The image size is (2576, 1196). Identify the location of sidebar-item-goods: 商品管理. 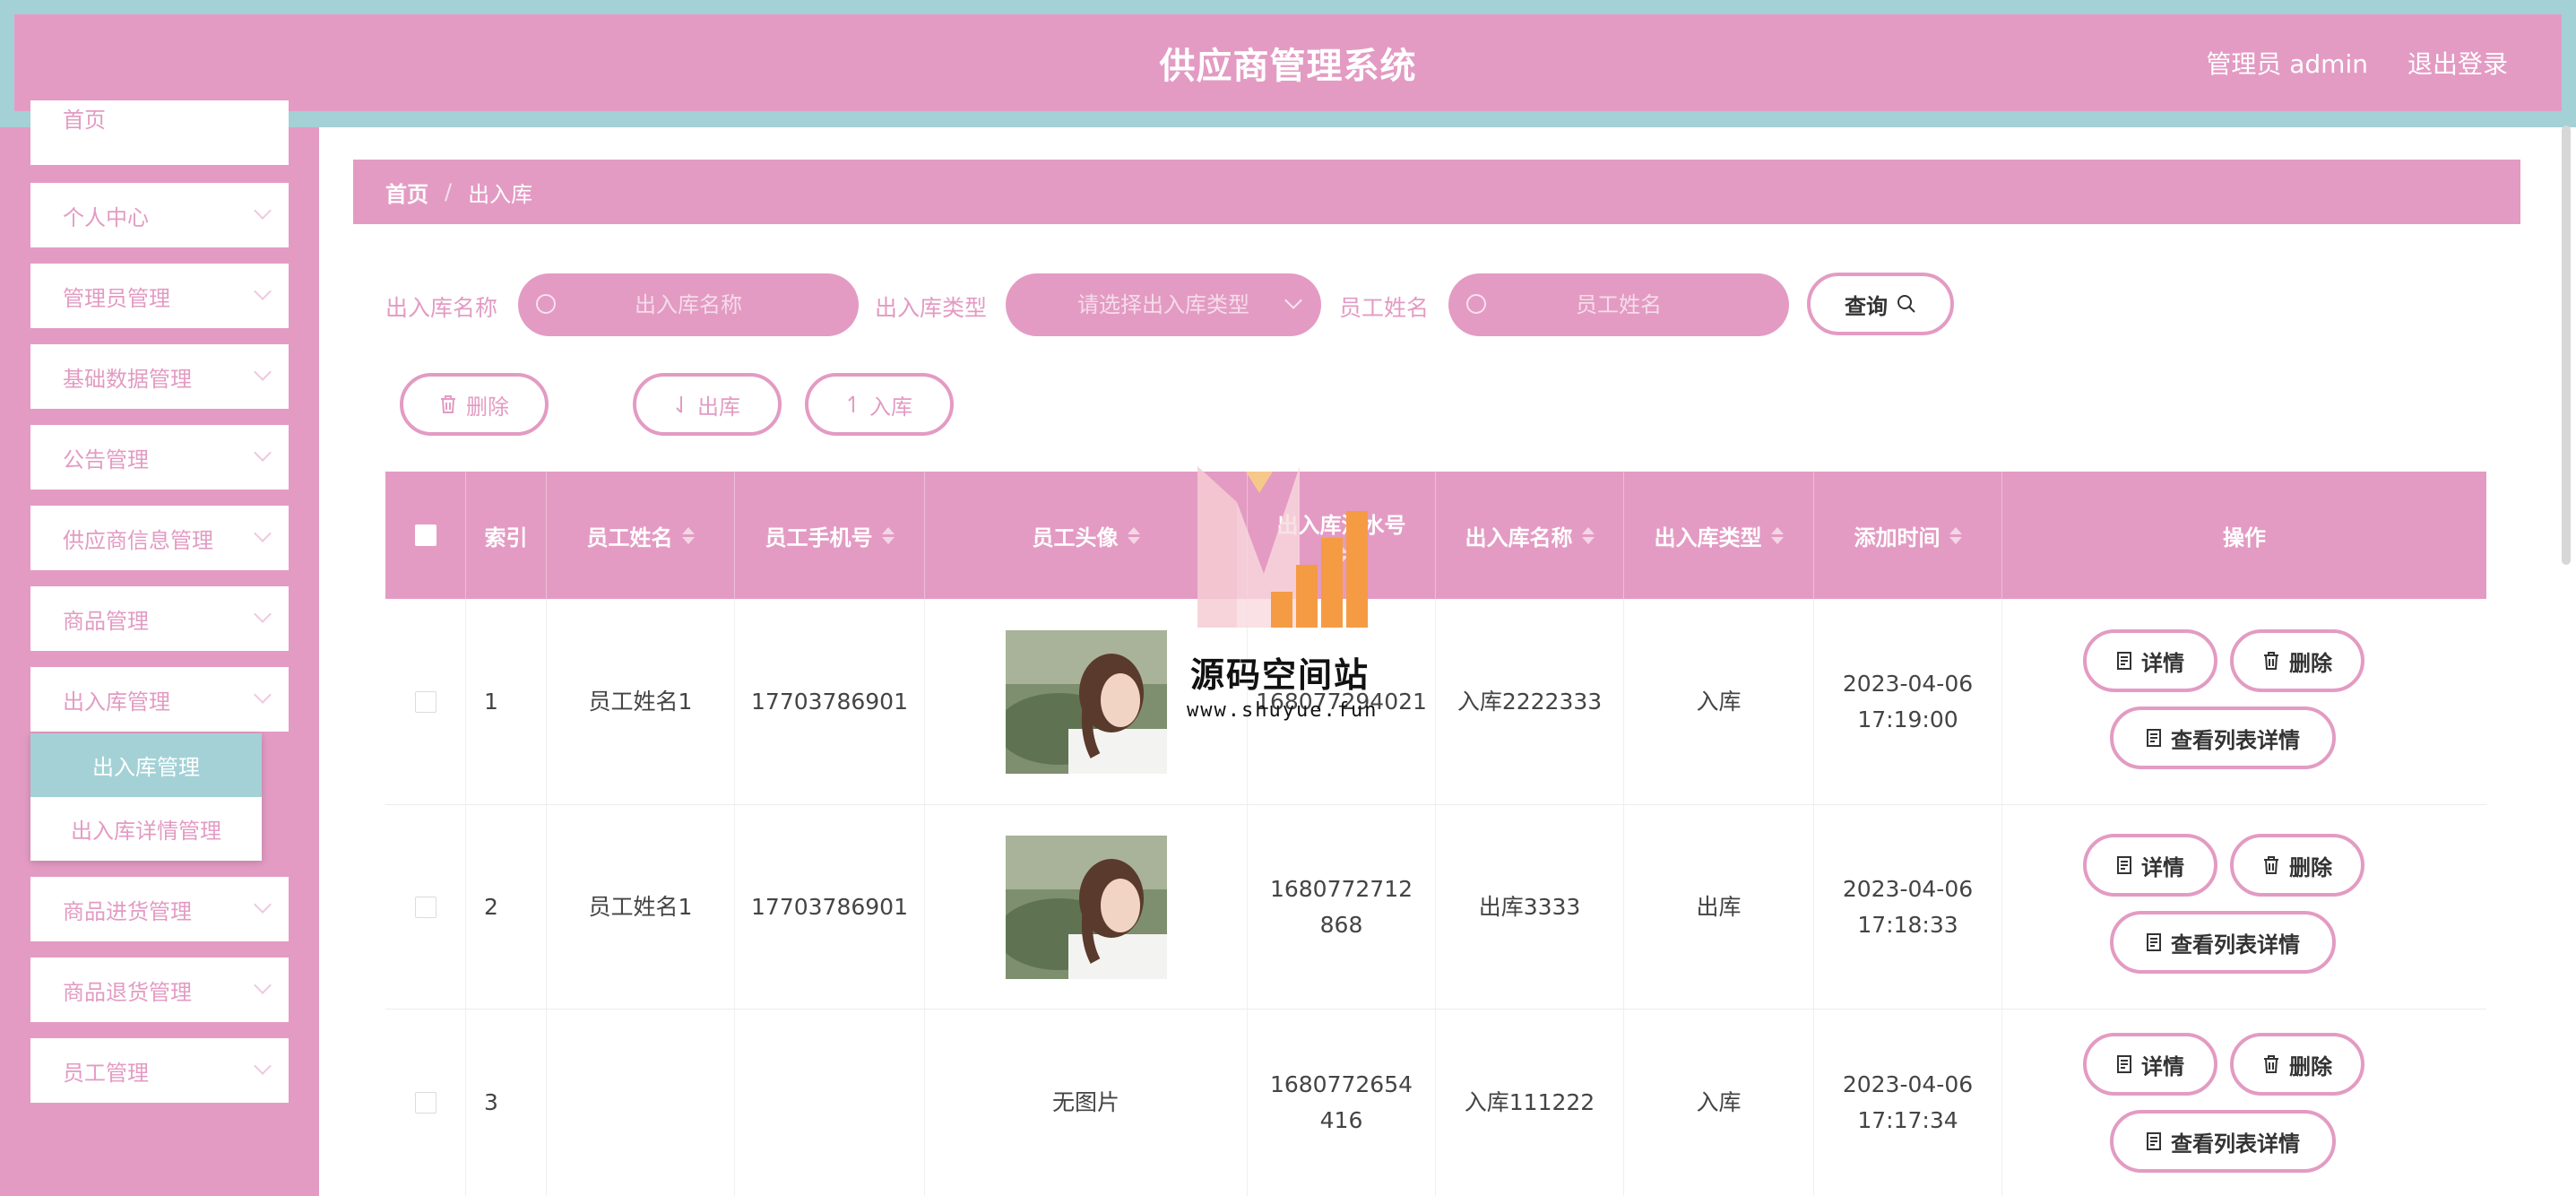
(159, 618).